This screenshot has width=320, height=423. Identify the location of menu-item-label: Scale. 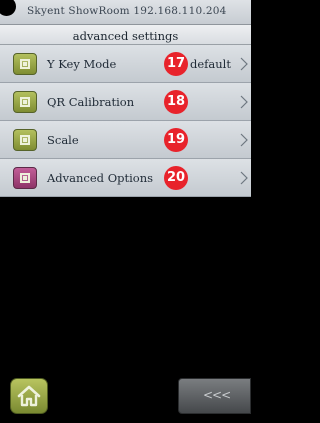
(63, 140).